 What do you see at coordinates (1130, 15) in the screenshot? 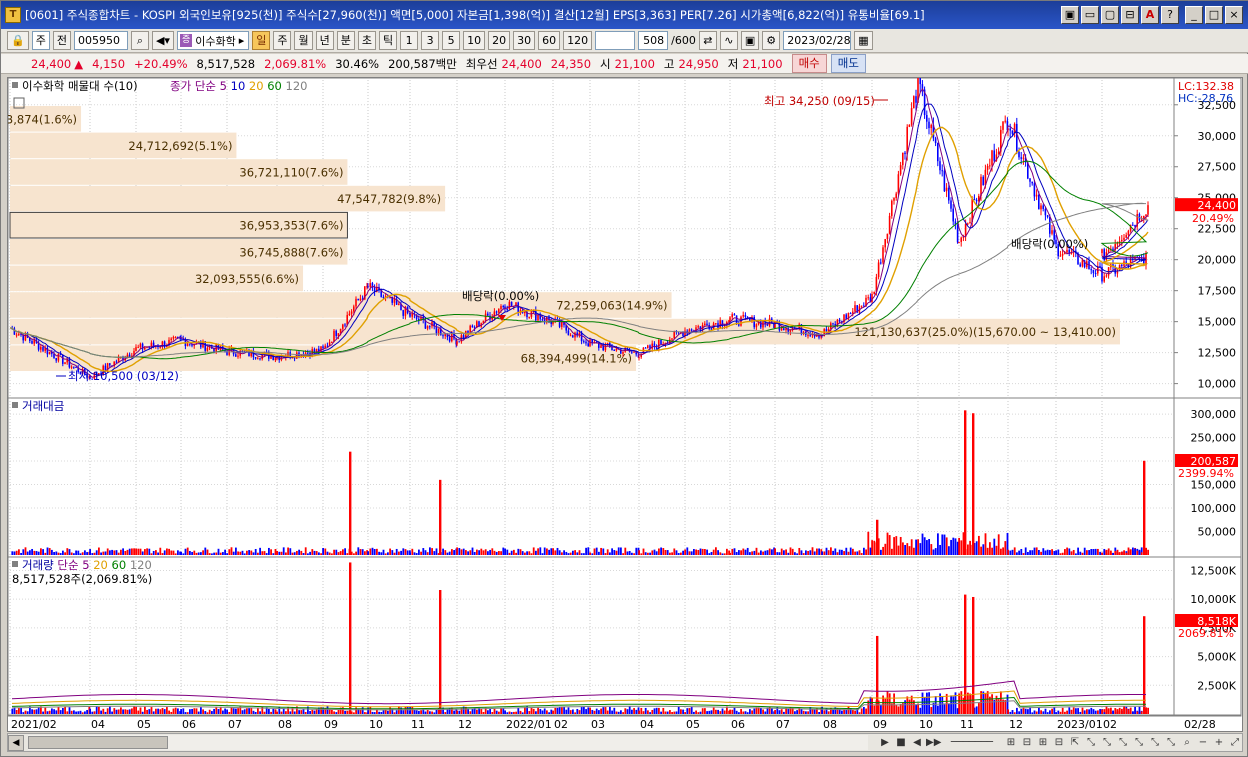
I see `layout-icon: ⊟` at bounding box center [1130, 15].